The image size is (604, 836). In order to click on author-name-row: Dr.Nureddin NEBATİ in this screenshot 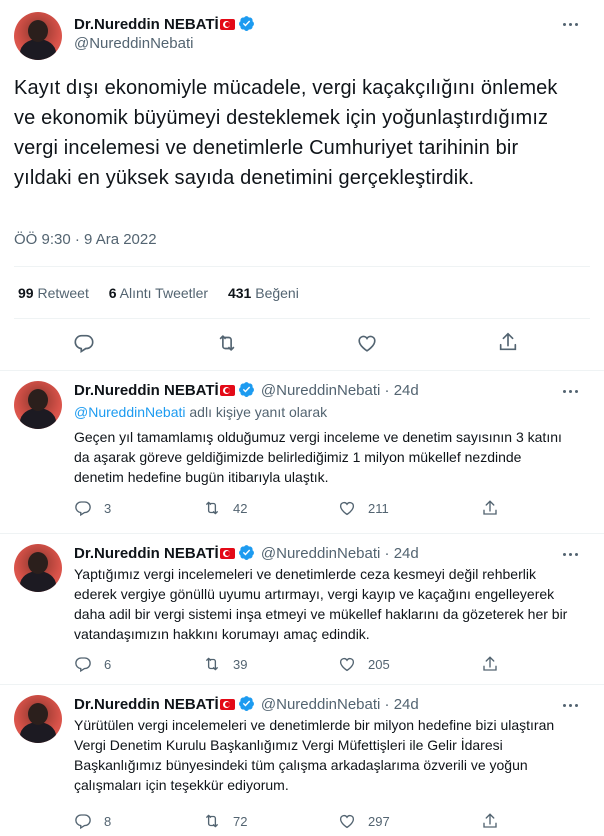, I will do `click(164, 24)`.